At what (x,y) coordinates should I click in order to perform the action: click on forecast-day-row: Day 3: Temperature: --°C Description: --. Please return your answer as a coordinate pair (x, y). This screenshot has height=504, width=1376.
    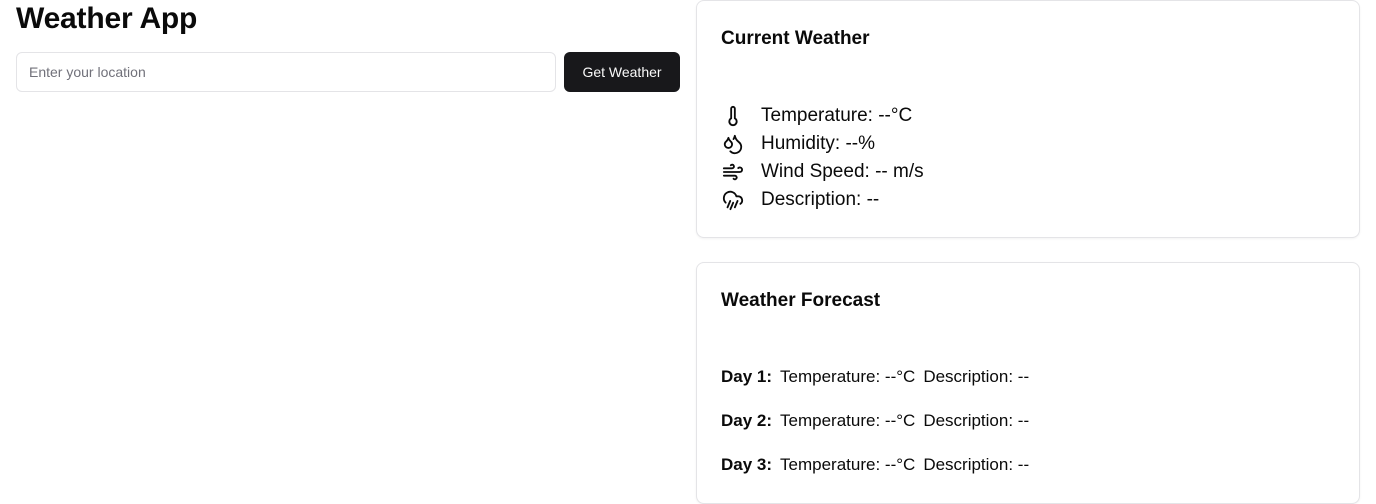
    Looking at the image, I should click on (875, 465).